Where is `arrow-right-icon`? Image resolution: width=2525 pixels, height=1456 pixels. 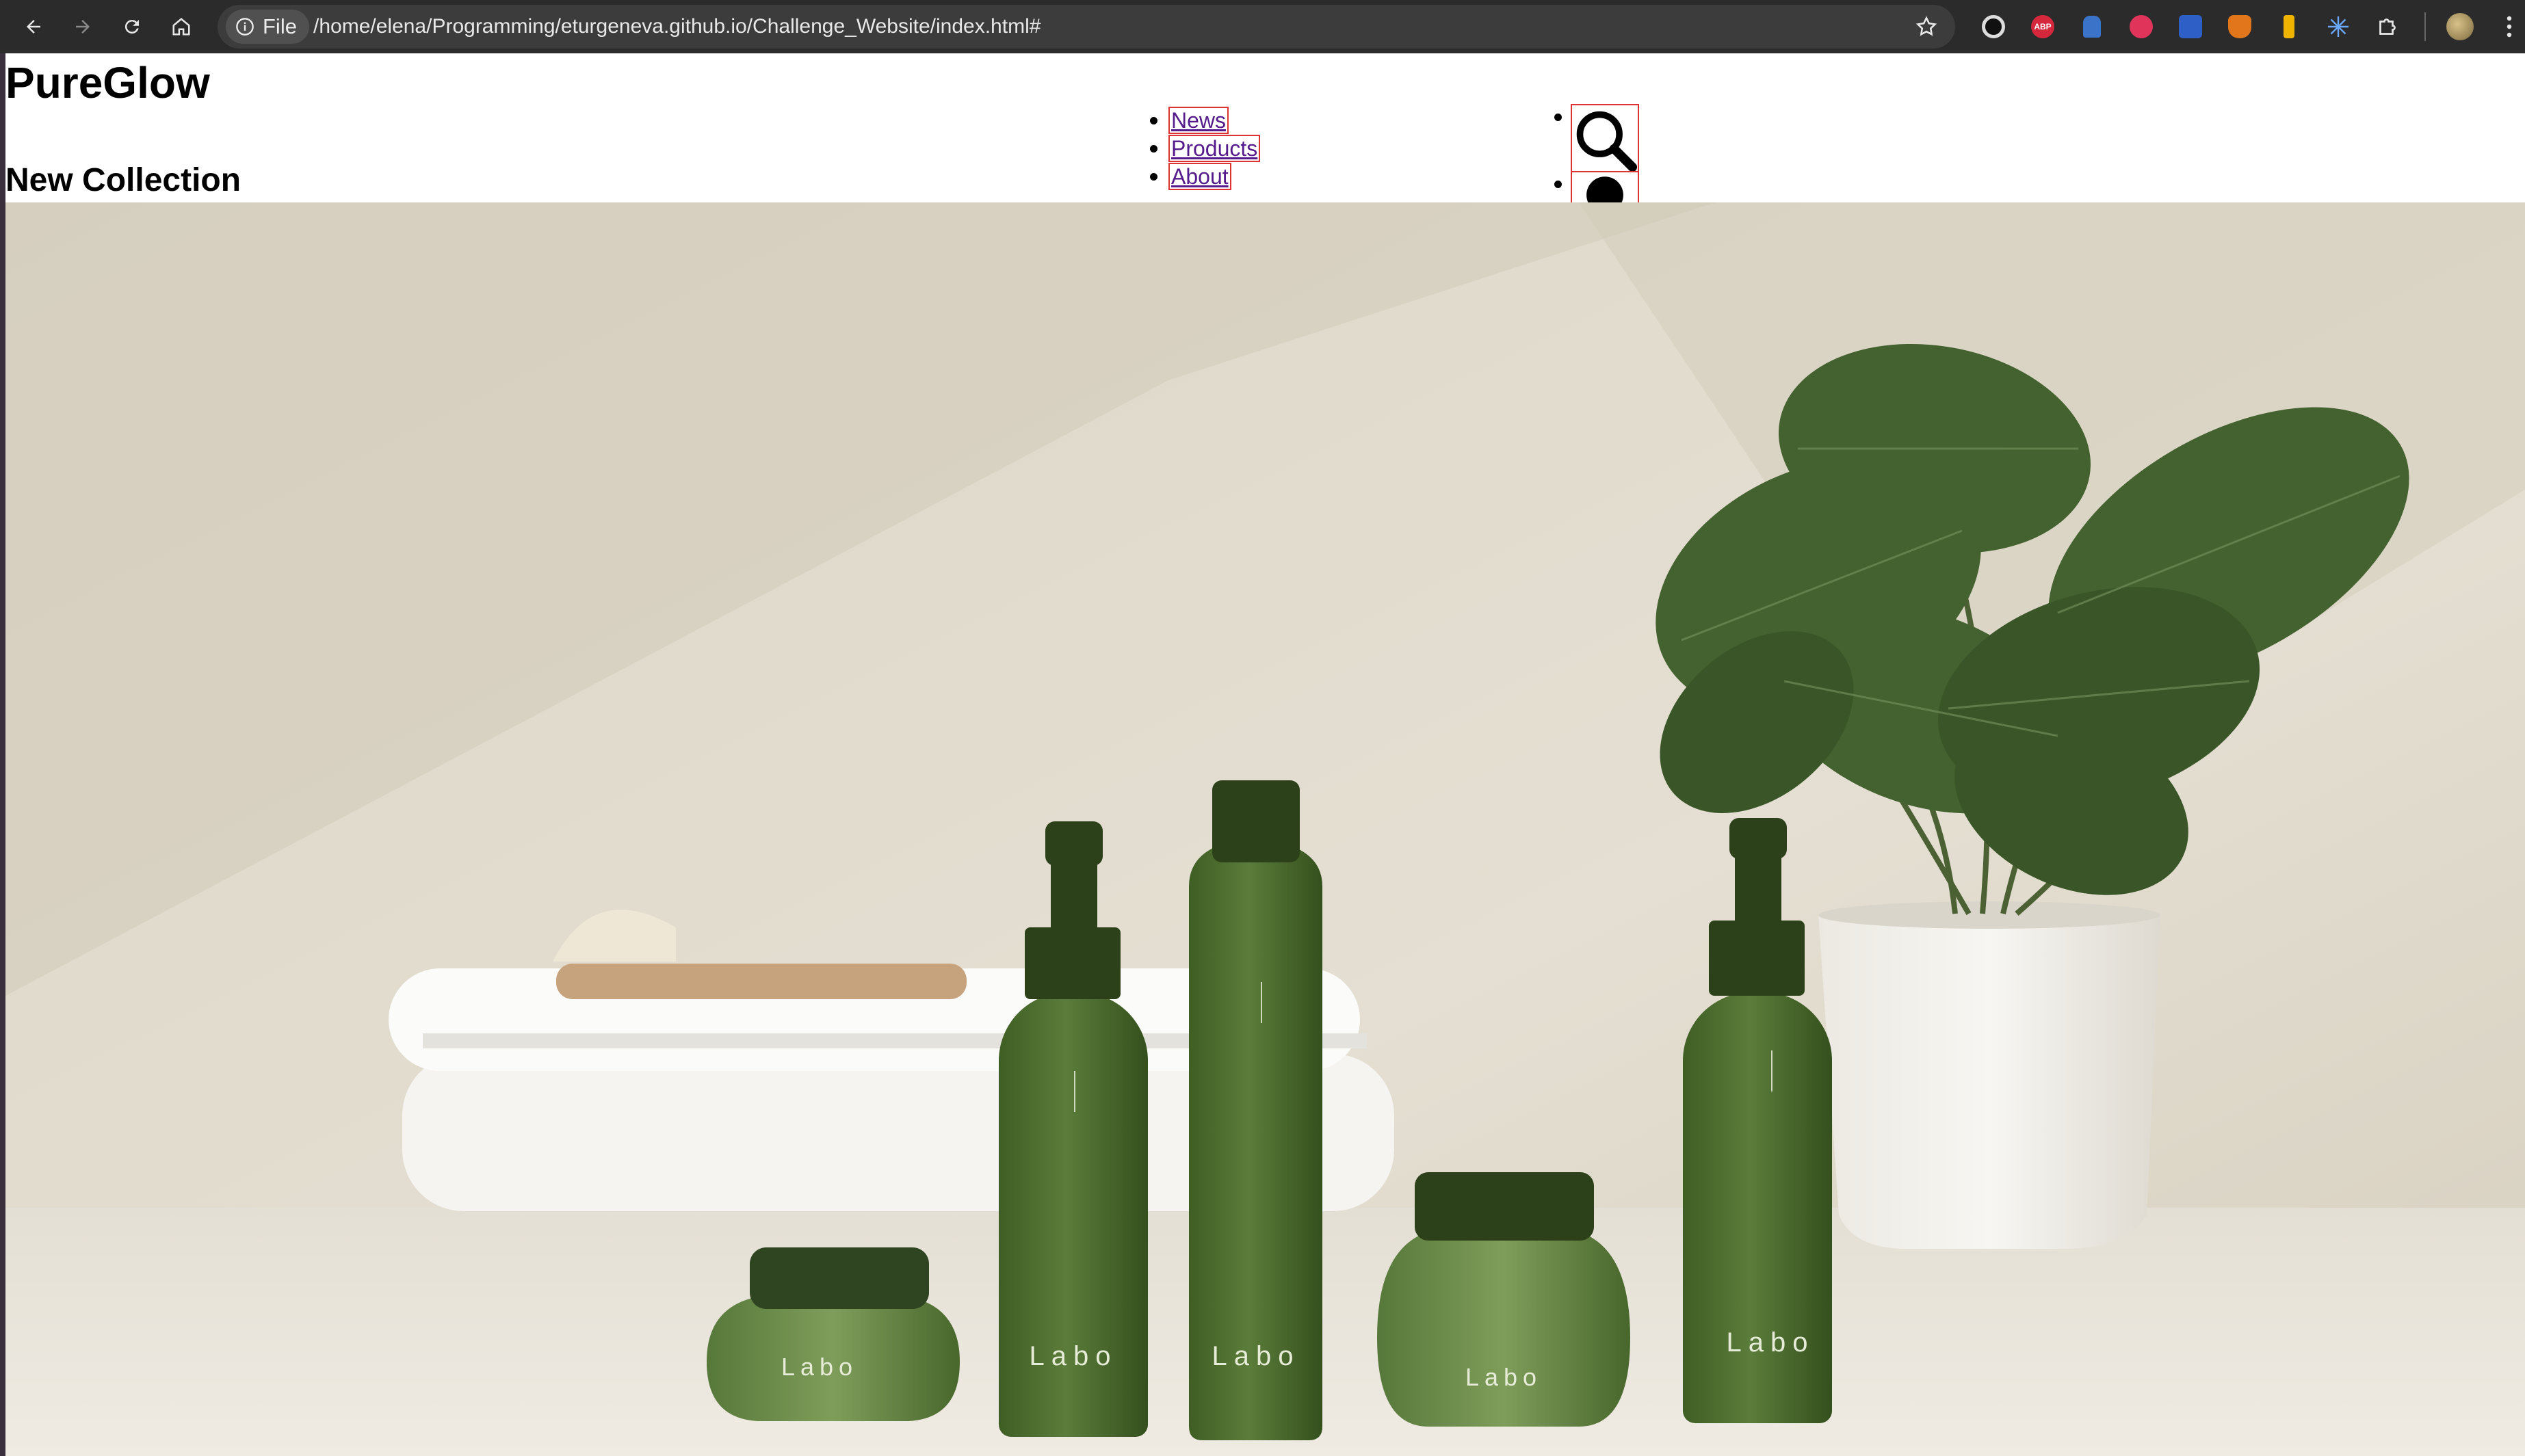 arrow-right-icon is located at coordinates (83, 27).